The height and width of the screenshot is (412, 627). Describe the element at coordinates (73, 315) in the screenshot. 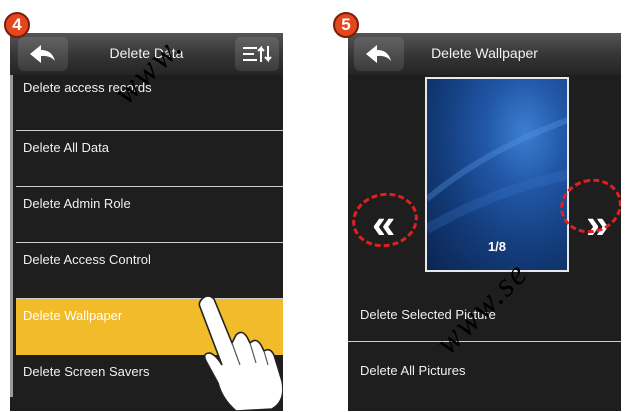

I see `menu-item-label: Delete Wallpaper` at that location.